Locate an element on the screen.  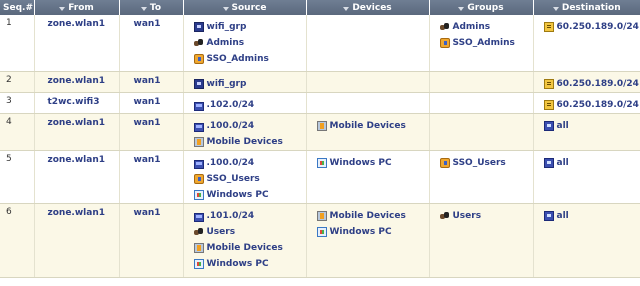
source-item-label: Mobile Devices is located at coordinates (244, 248).